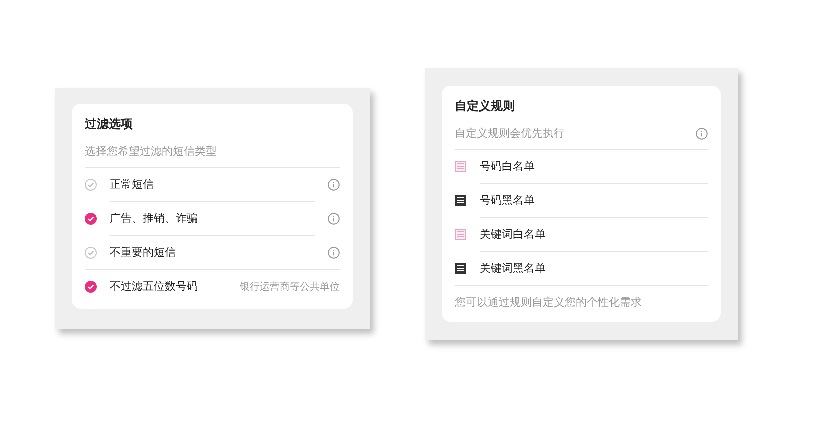 The height and width of the screenshot is (427, 817). I want to click on rule-item: 关键词白名单, so click(594, 234).